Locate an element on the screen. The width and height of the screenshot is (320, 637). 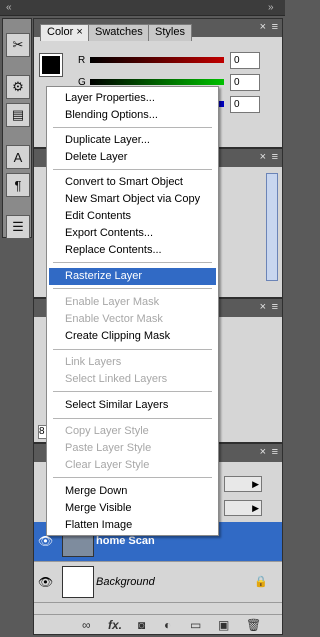
b-value-field: 0 is located at coordinates (245, 104).